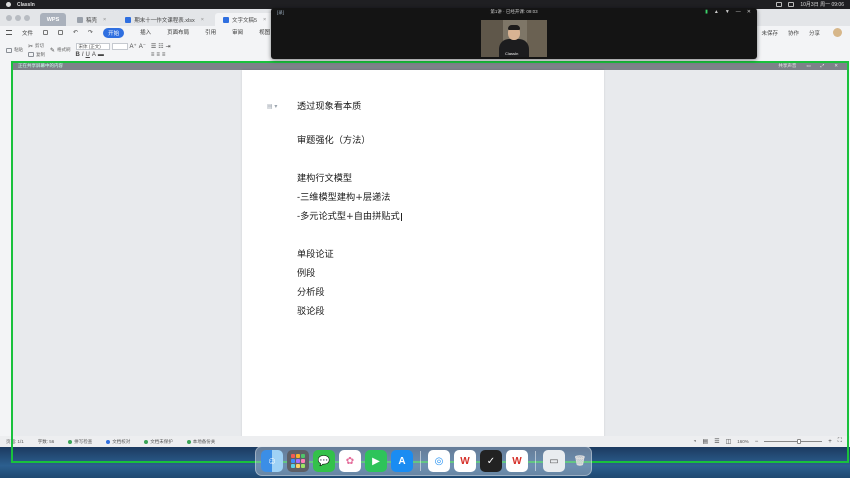 The image size is (850, 478). I want to click on facetime-icon: ▶, so click(376, 461).